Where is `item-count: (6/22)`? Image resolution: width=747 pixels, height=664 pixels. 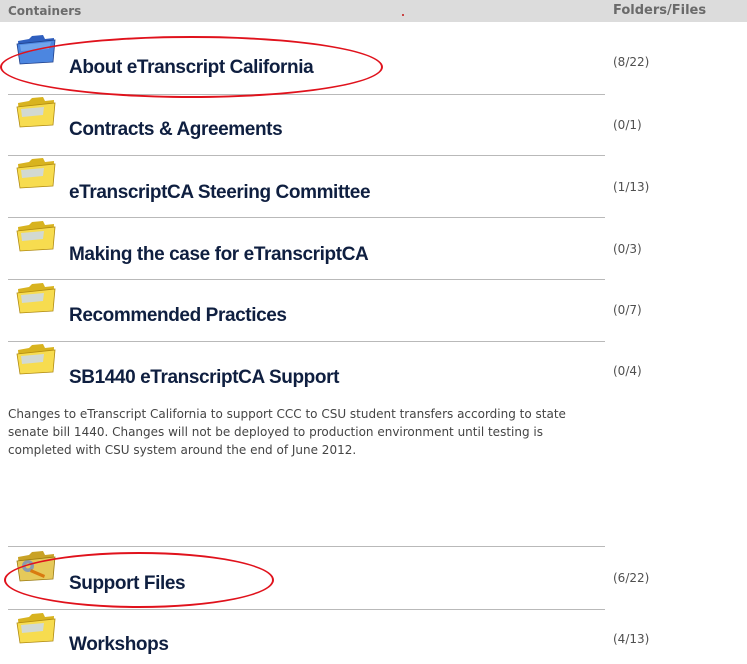
item-count: (6/22) is located at coordinates (631, 578).